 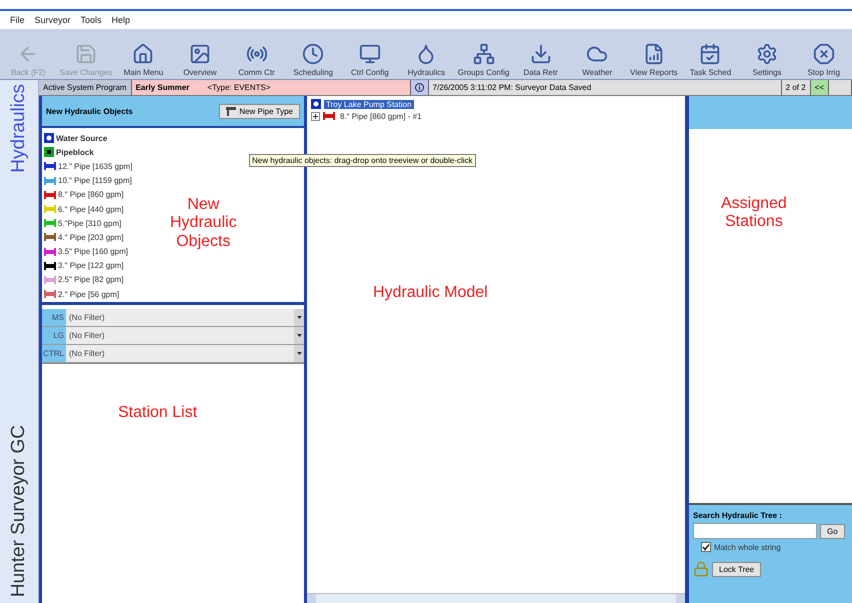 I want to click on hydraulic-object: 8." Pipe [860 gpm], so click(x=98, y=195).